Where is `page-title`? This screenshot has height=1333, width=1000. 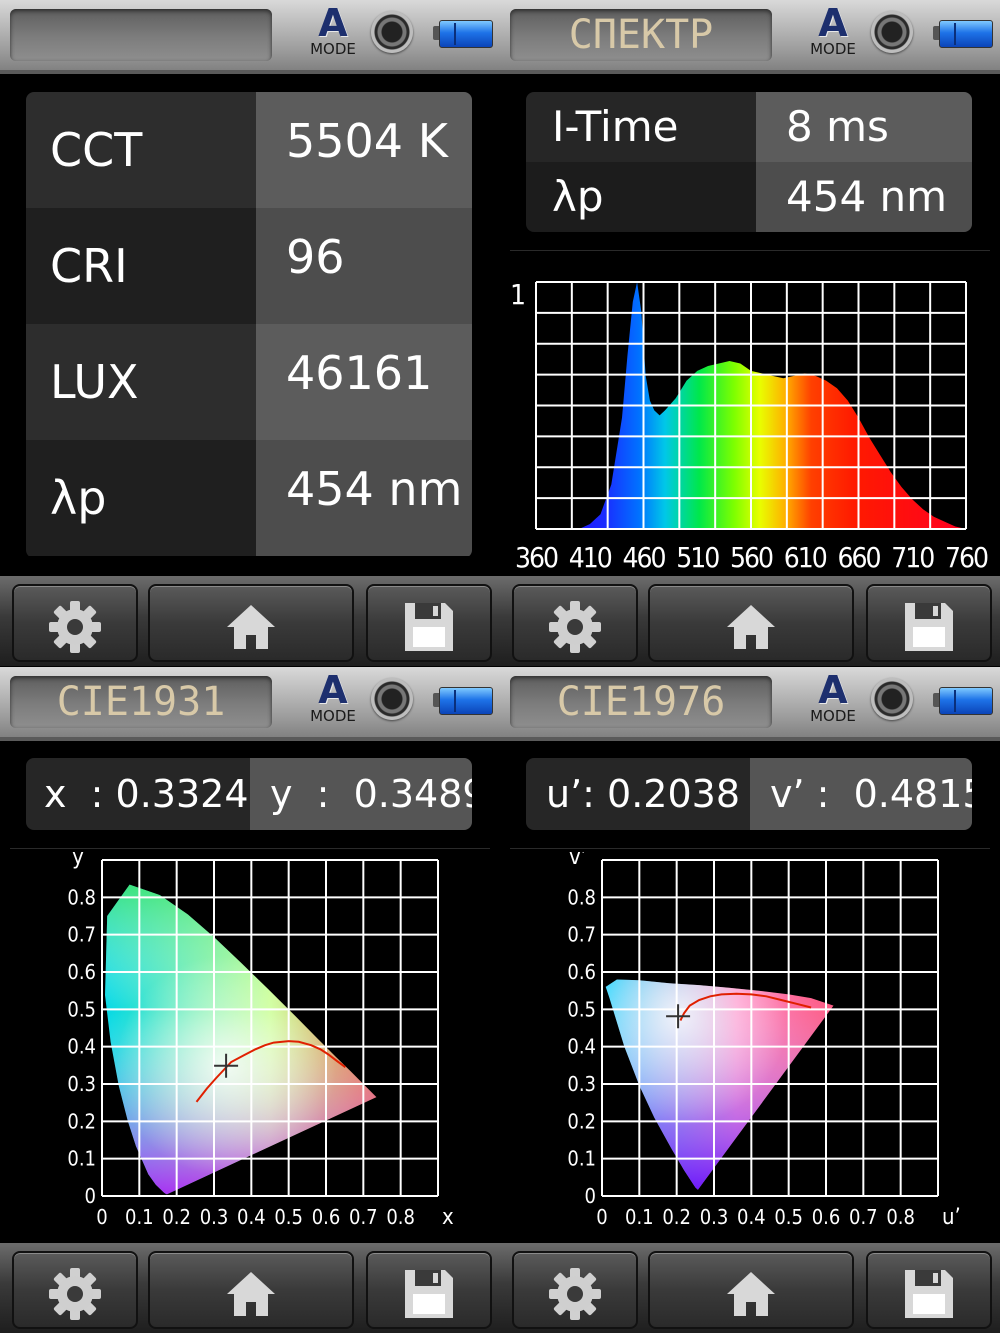
page-title is located at coordinates (141, 35).